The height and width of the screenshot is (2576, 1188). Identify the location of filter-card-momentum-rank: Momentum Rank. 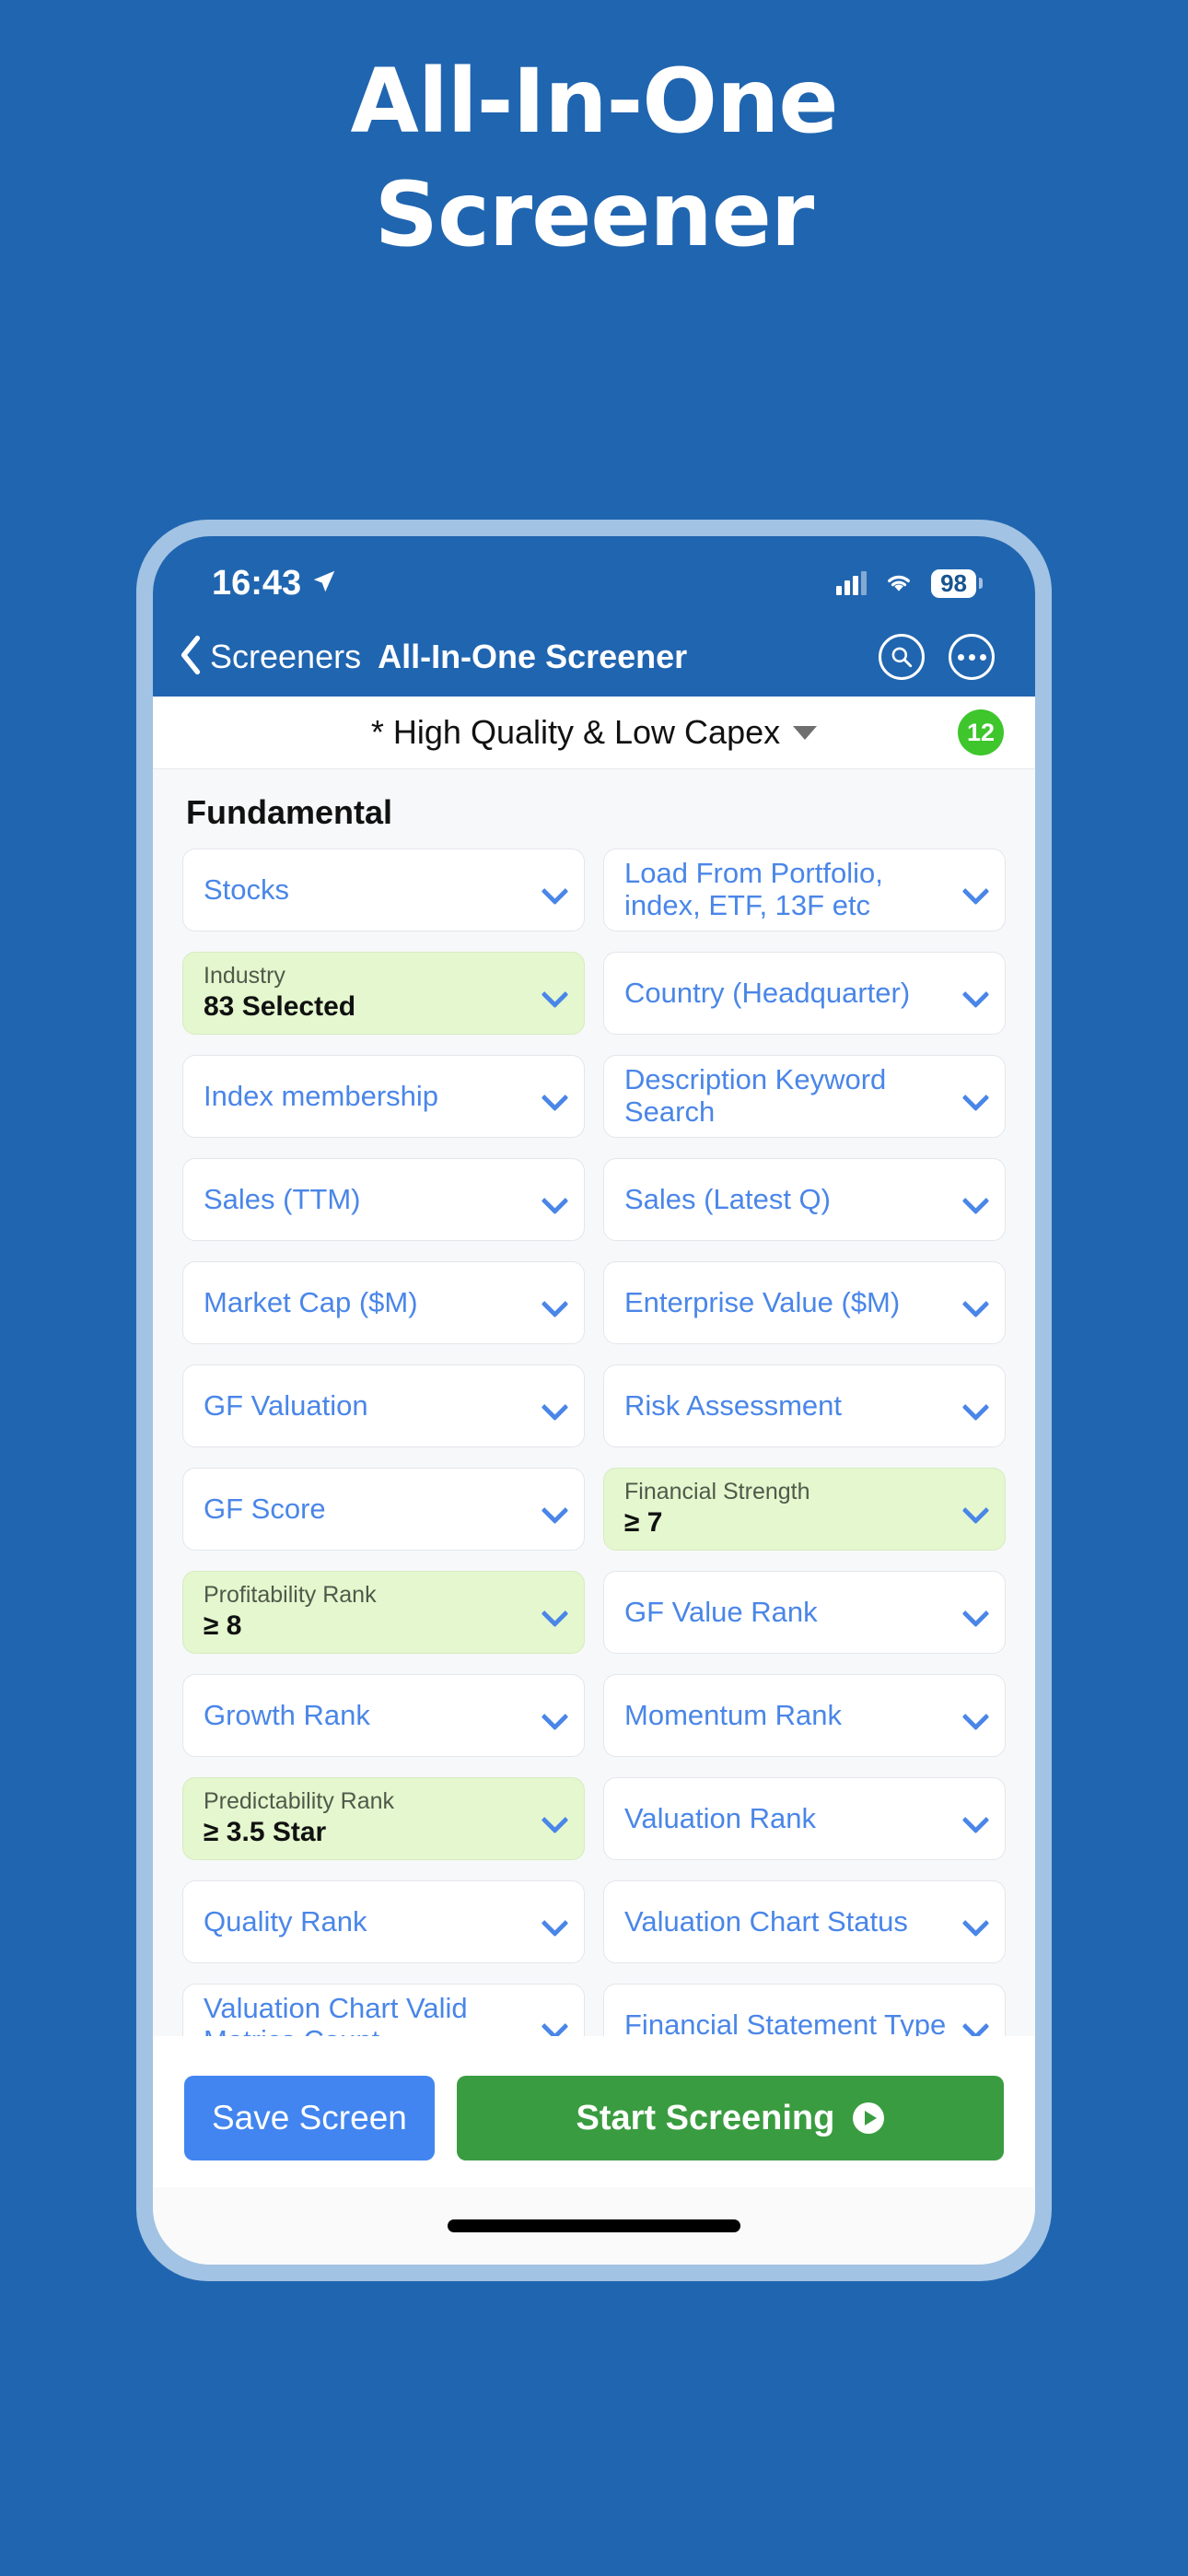
(804, 1715).